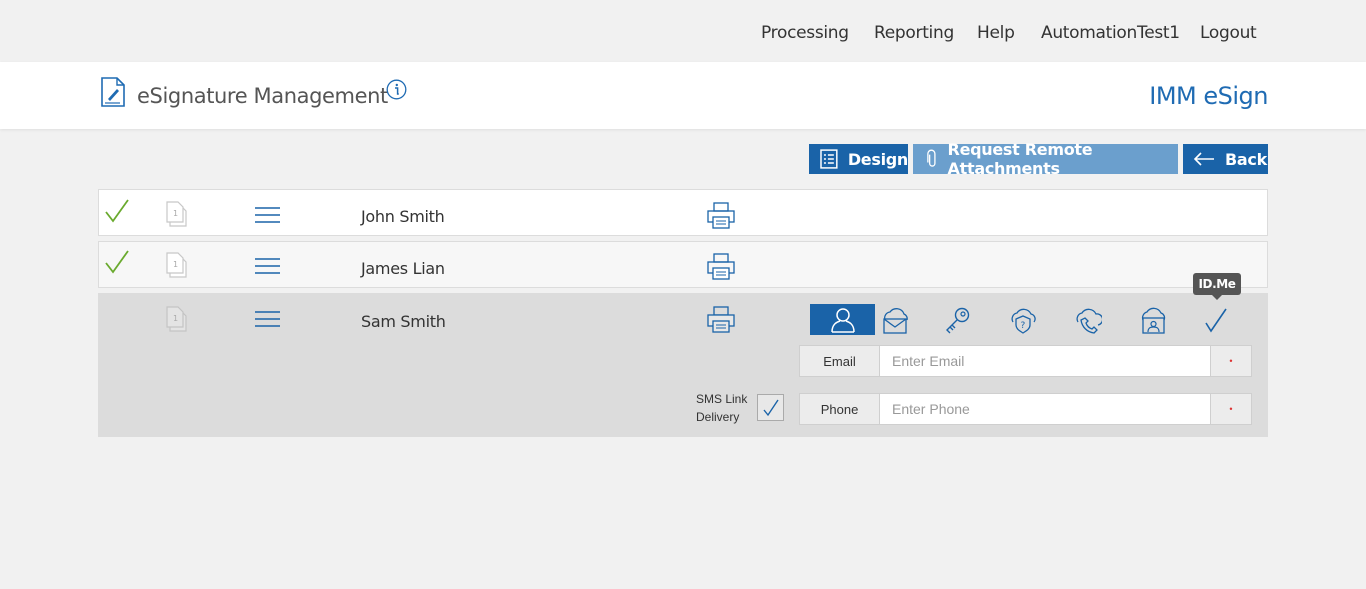  What do you see at coordinates (877, 159) in the screenshot?
I see `design-label: Design` at bounding box center [877, 159].